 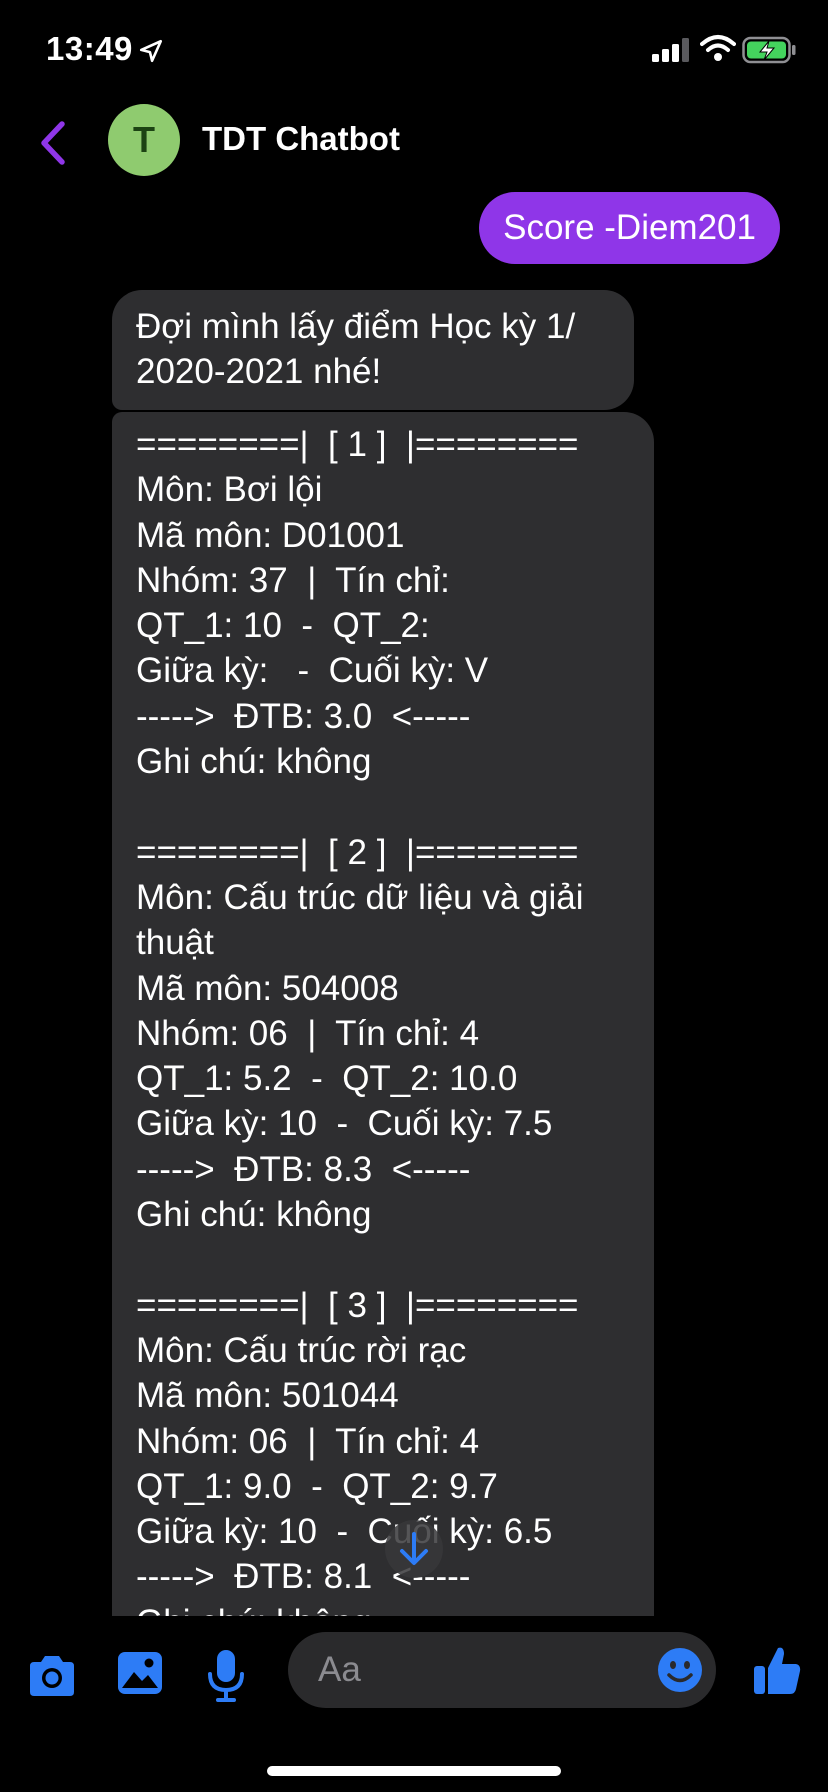 I want to click on message-input-placeholder: Aa, so click(x=339, y=1669).